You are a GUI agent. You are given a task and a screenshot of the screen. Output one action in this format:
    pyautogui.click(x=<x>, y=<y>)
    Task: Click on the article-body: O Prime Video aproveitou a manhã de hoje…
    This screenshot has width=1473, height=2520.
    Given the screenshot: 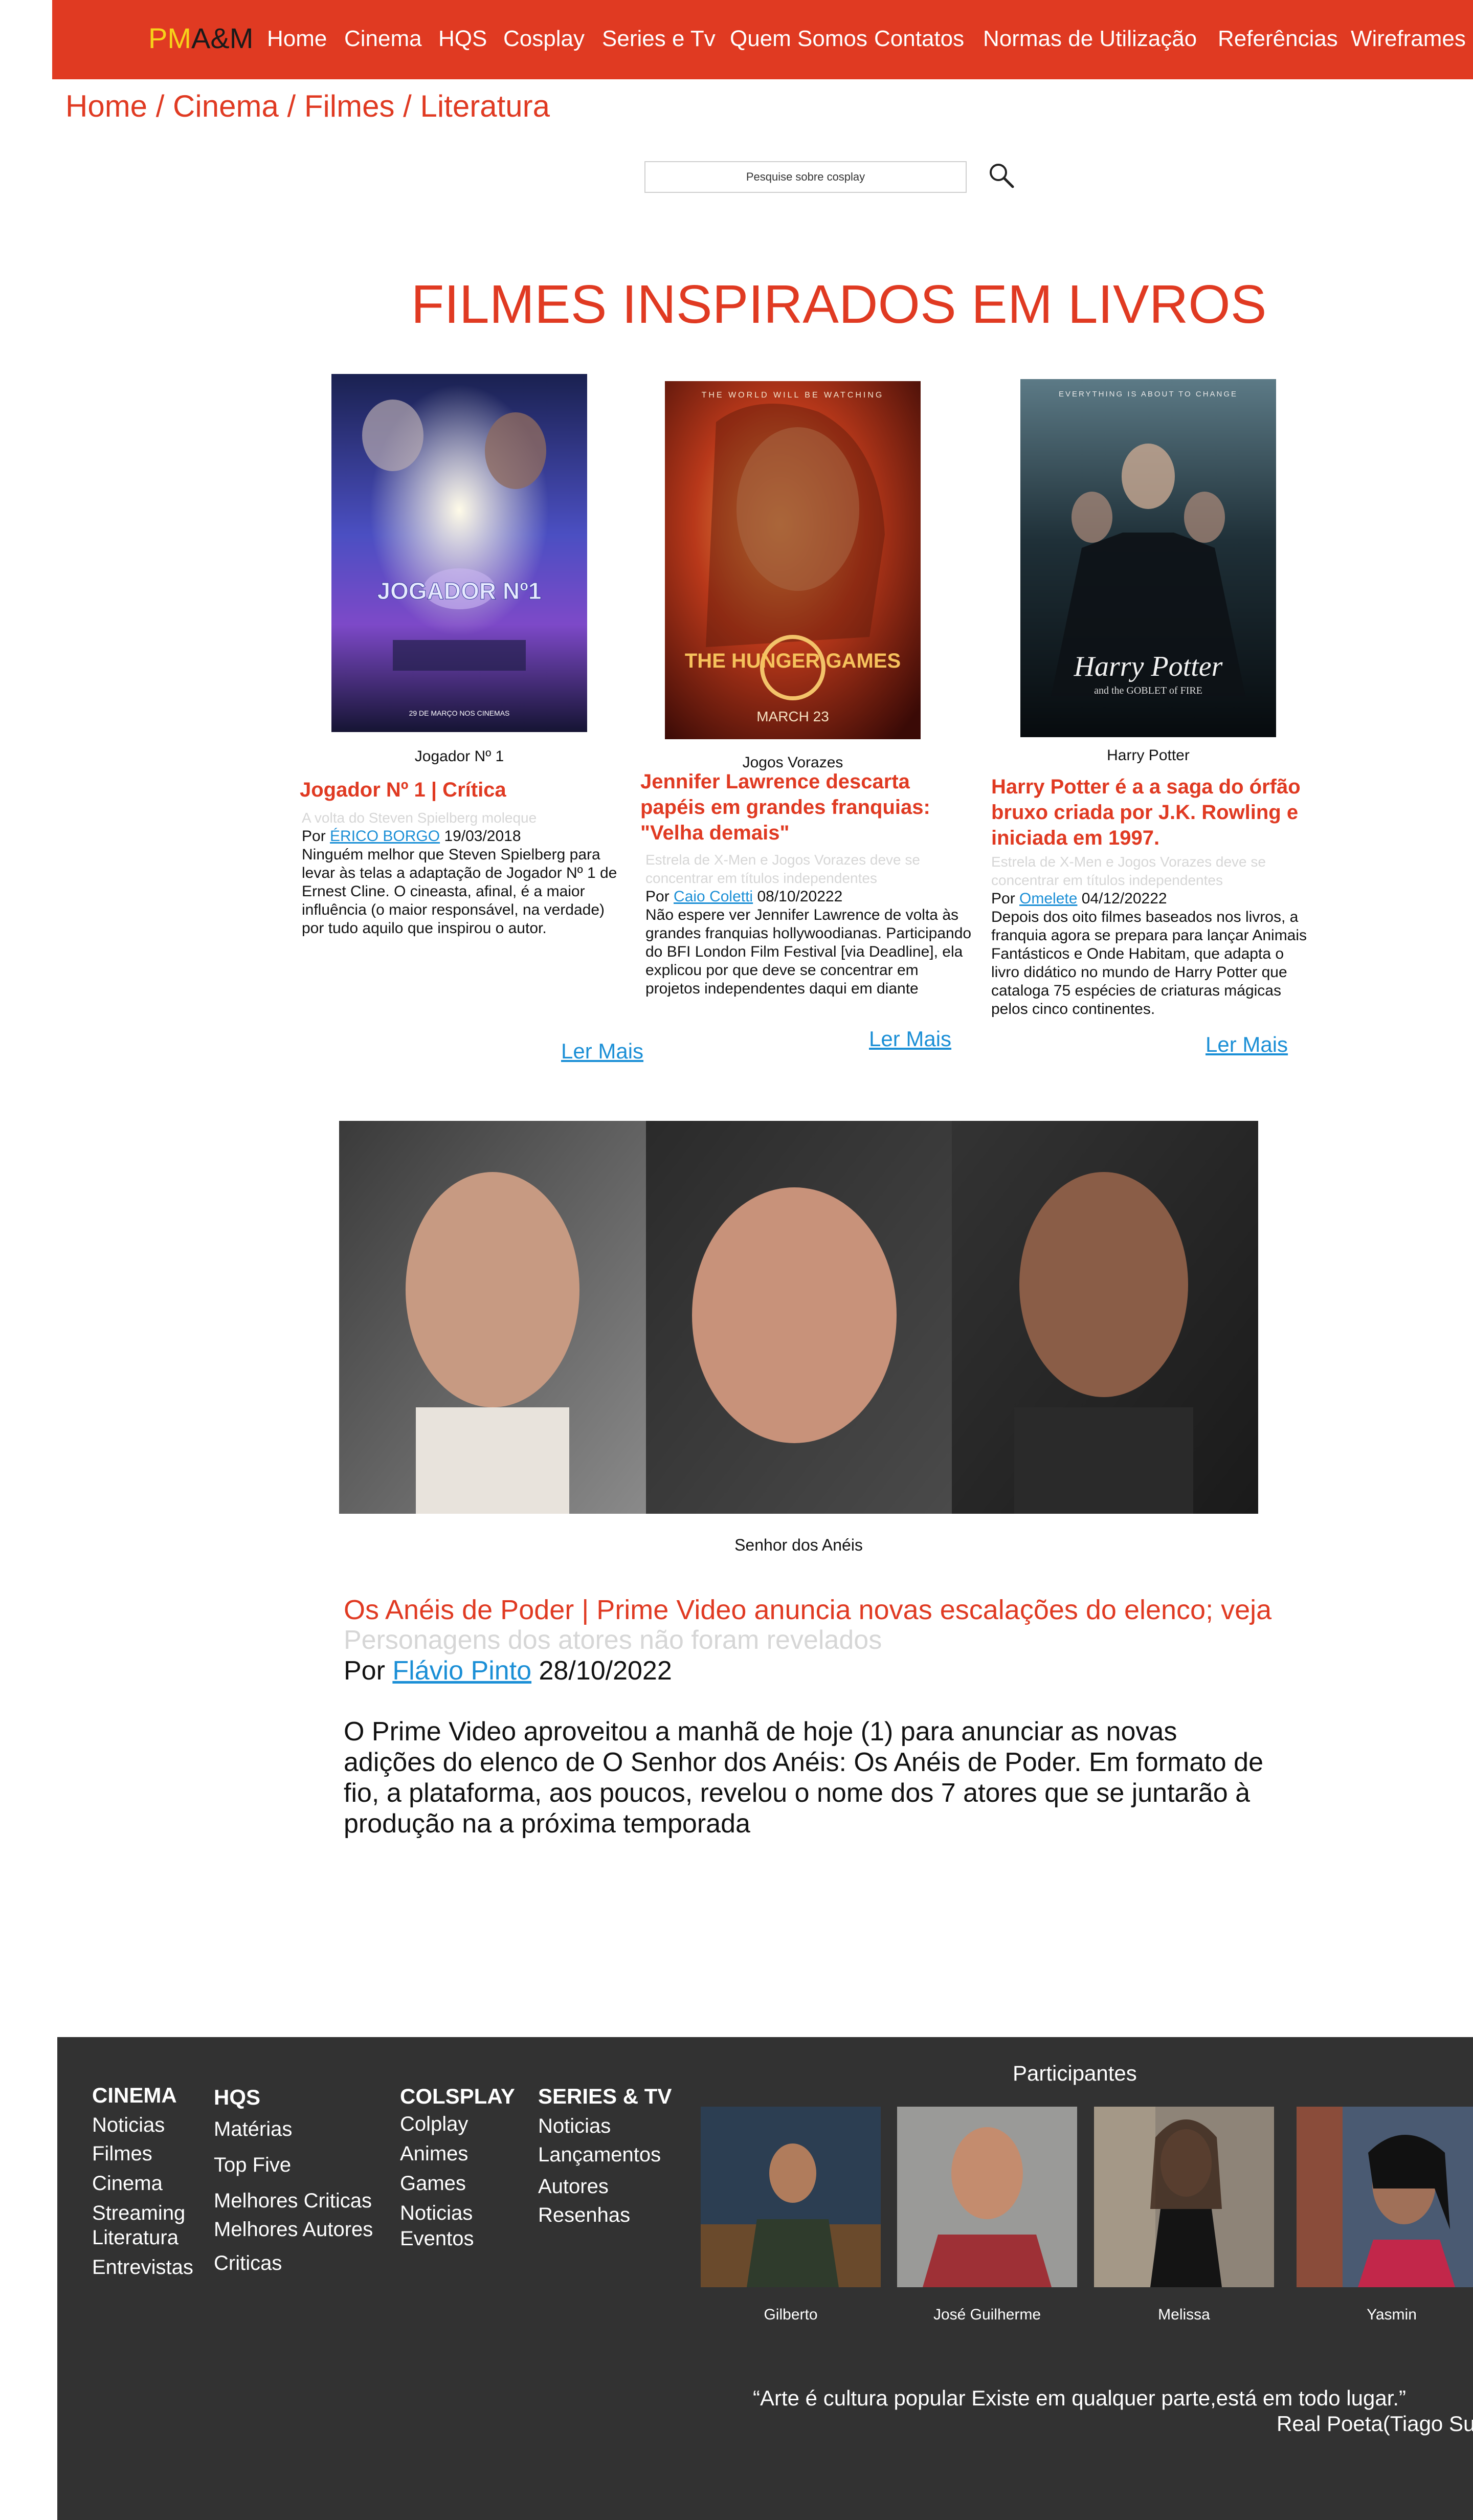 What is the action you would take?
    pyautogui.click(x=803, y=1778)
    